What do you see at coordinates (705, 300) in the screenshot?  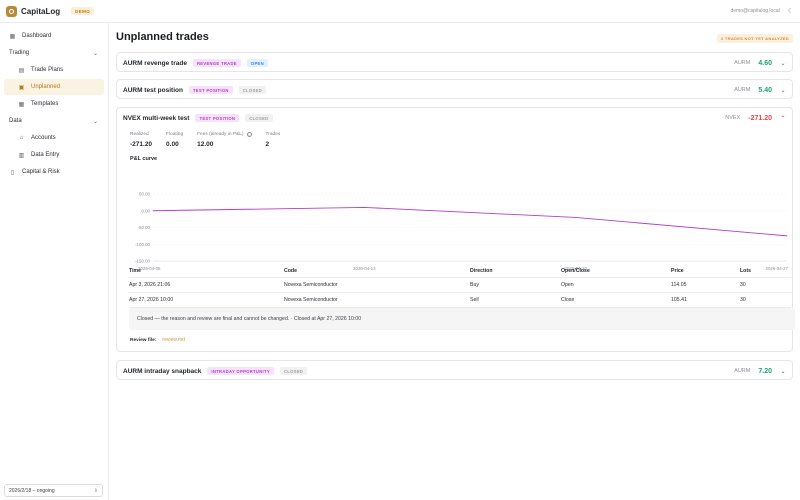 I see `cell-price: 105.41` at bounding box center [705, 300].